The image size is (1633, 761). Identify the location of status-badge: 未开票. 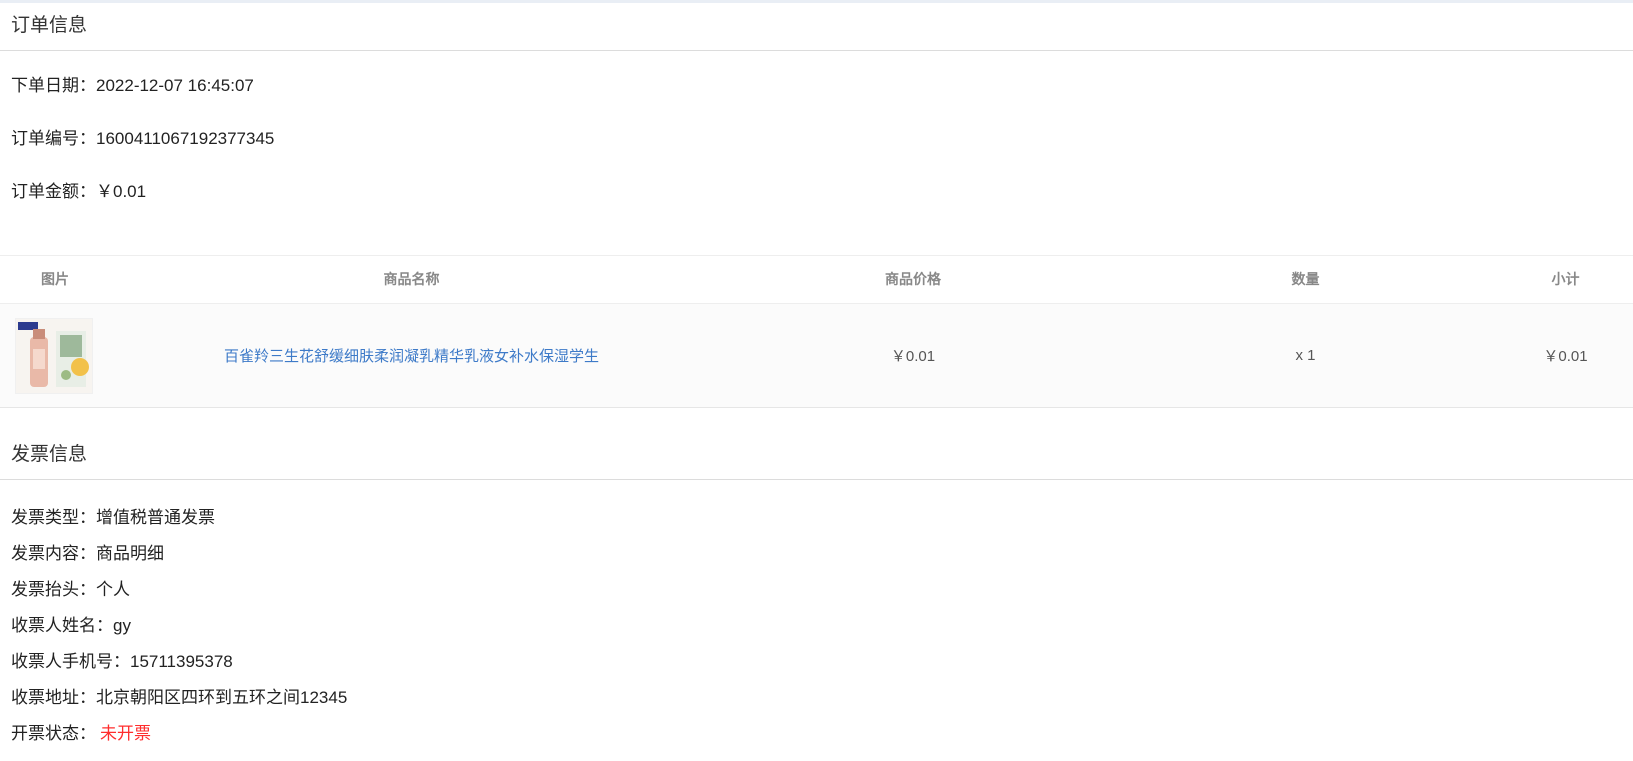
(125, 733).